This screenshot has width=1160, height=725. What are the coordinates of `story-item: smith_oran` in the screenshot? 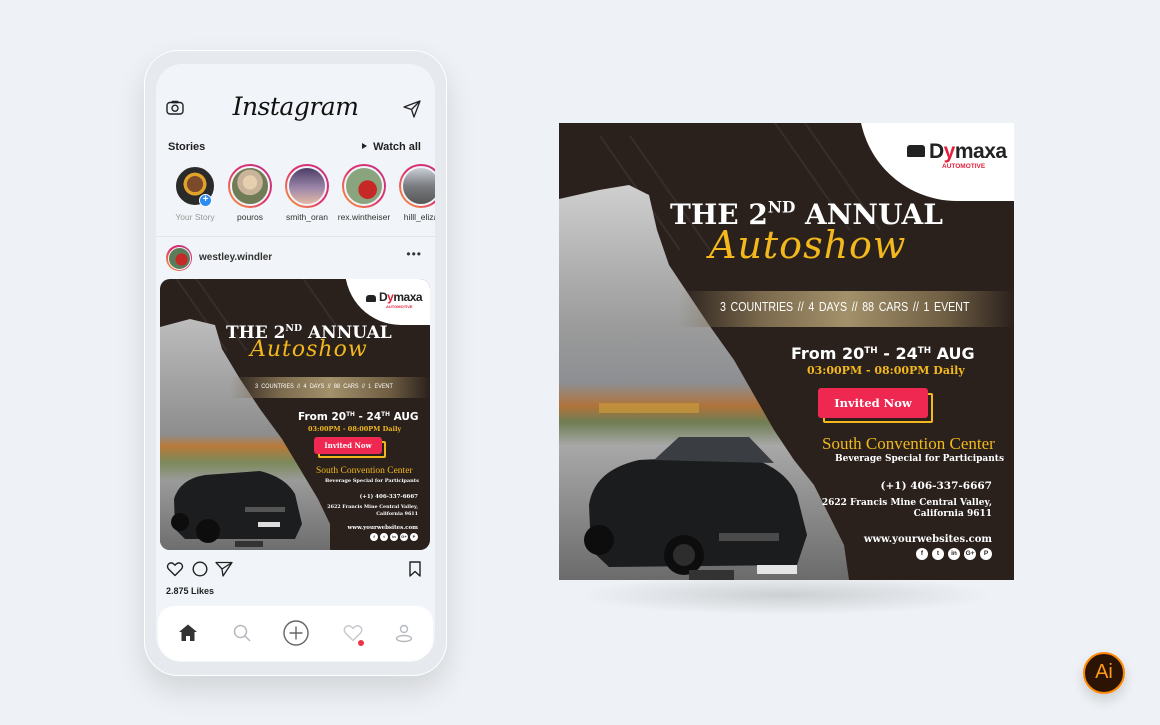 It's located at (307, 193).